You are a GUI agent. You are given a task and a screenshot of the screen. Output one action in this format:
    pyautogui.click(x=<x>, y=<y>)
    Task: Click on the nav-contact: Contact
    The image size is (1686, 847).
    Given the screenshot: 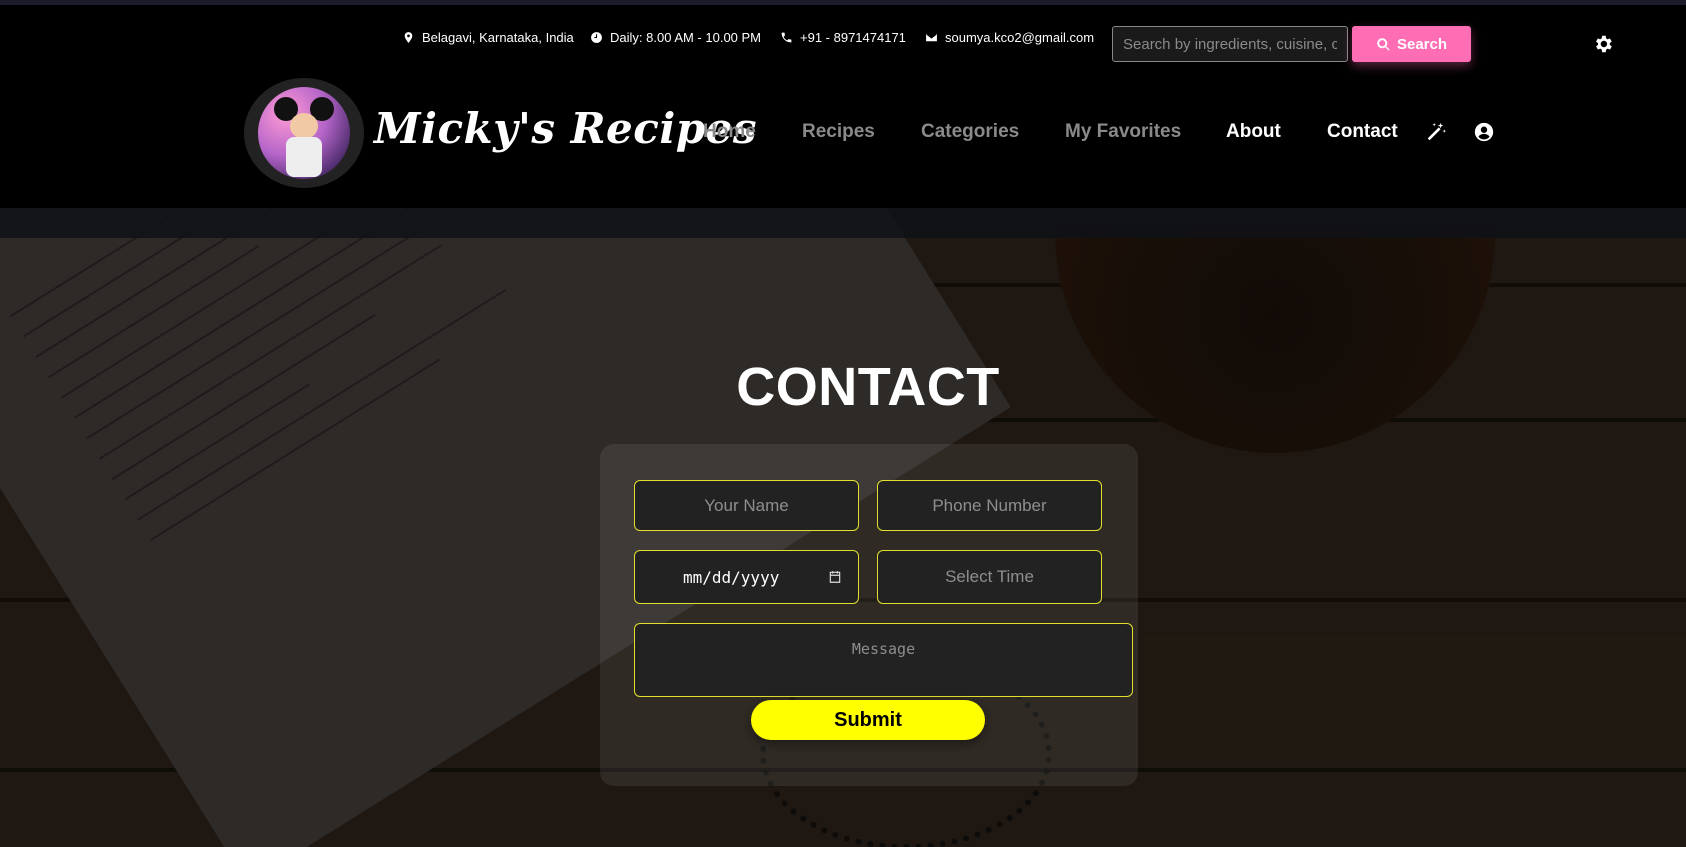 What is the action you would take?
    pyautogui.click(x=1362, y=132)
    